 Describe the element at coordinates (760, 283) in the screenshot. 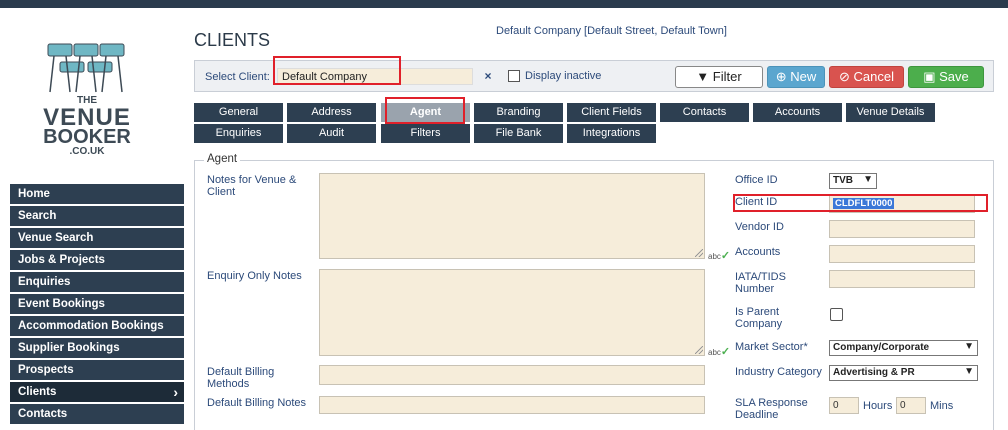

I see `iata-label: IATA/TIDS Number` at that location.